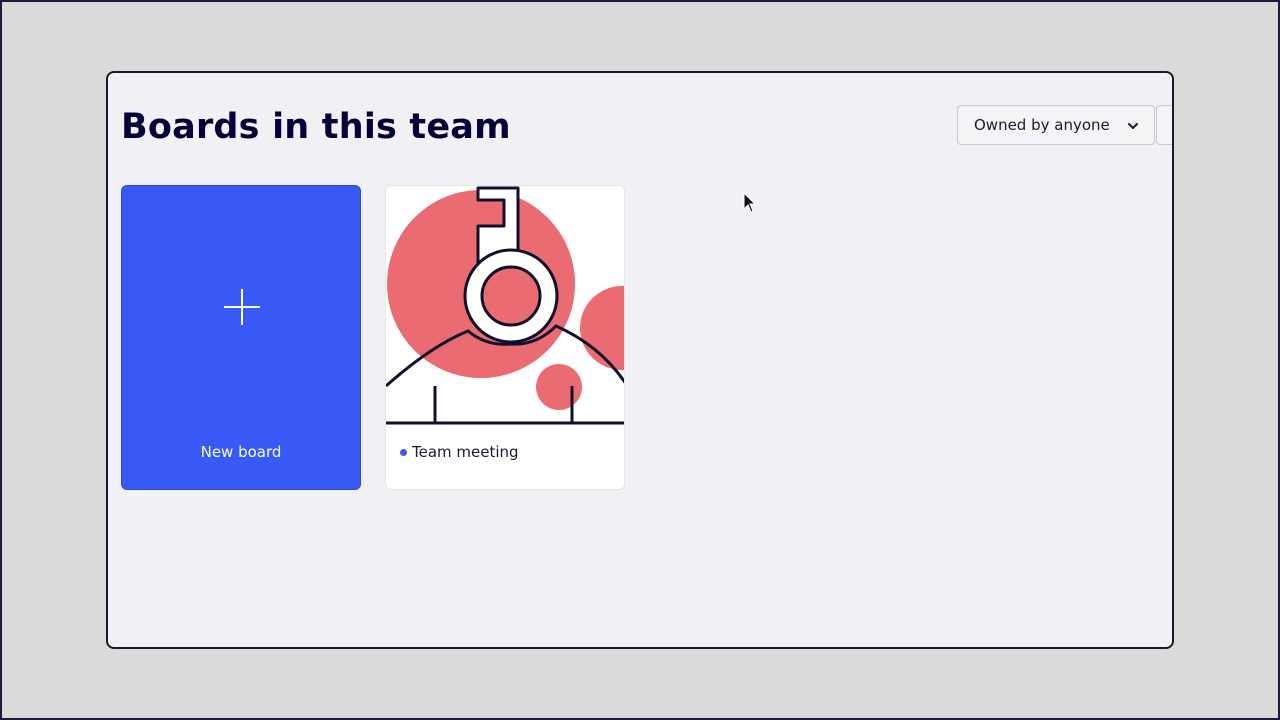  I want to click on new-board-label: New board, so click(241, 452).